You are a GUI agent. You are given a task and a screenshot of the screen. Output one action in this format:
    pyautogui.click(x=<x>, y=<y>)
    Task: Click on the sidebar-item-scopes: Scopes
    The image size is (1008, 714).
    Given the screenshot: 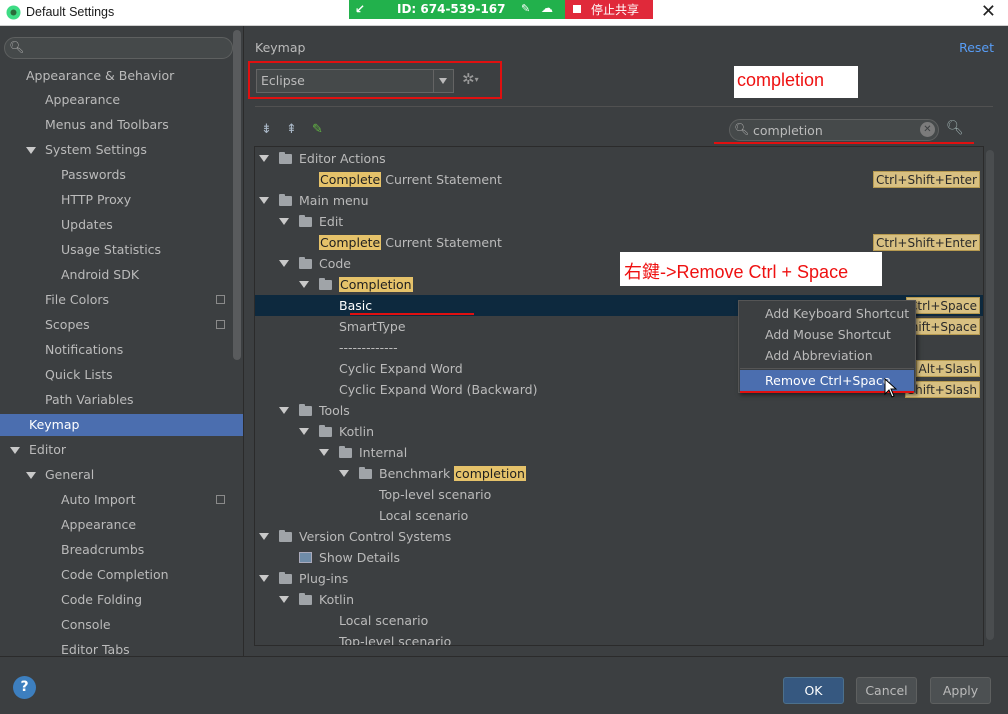 What is the action you would take?
    pyautogui.click(x=67, y=325)
    